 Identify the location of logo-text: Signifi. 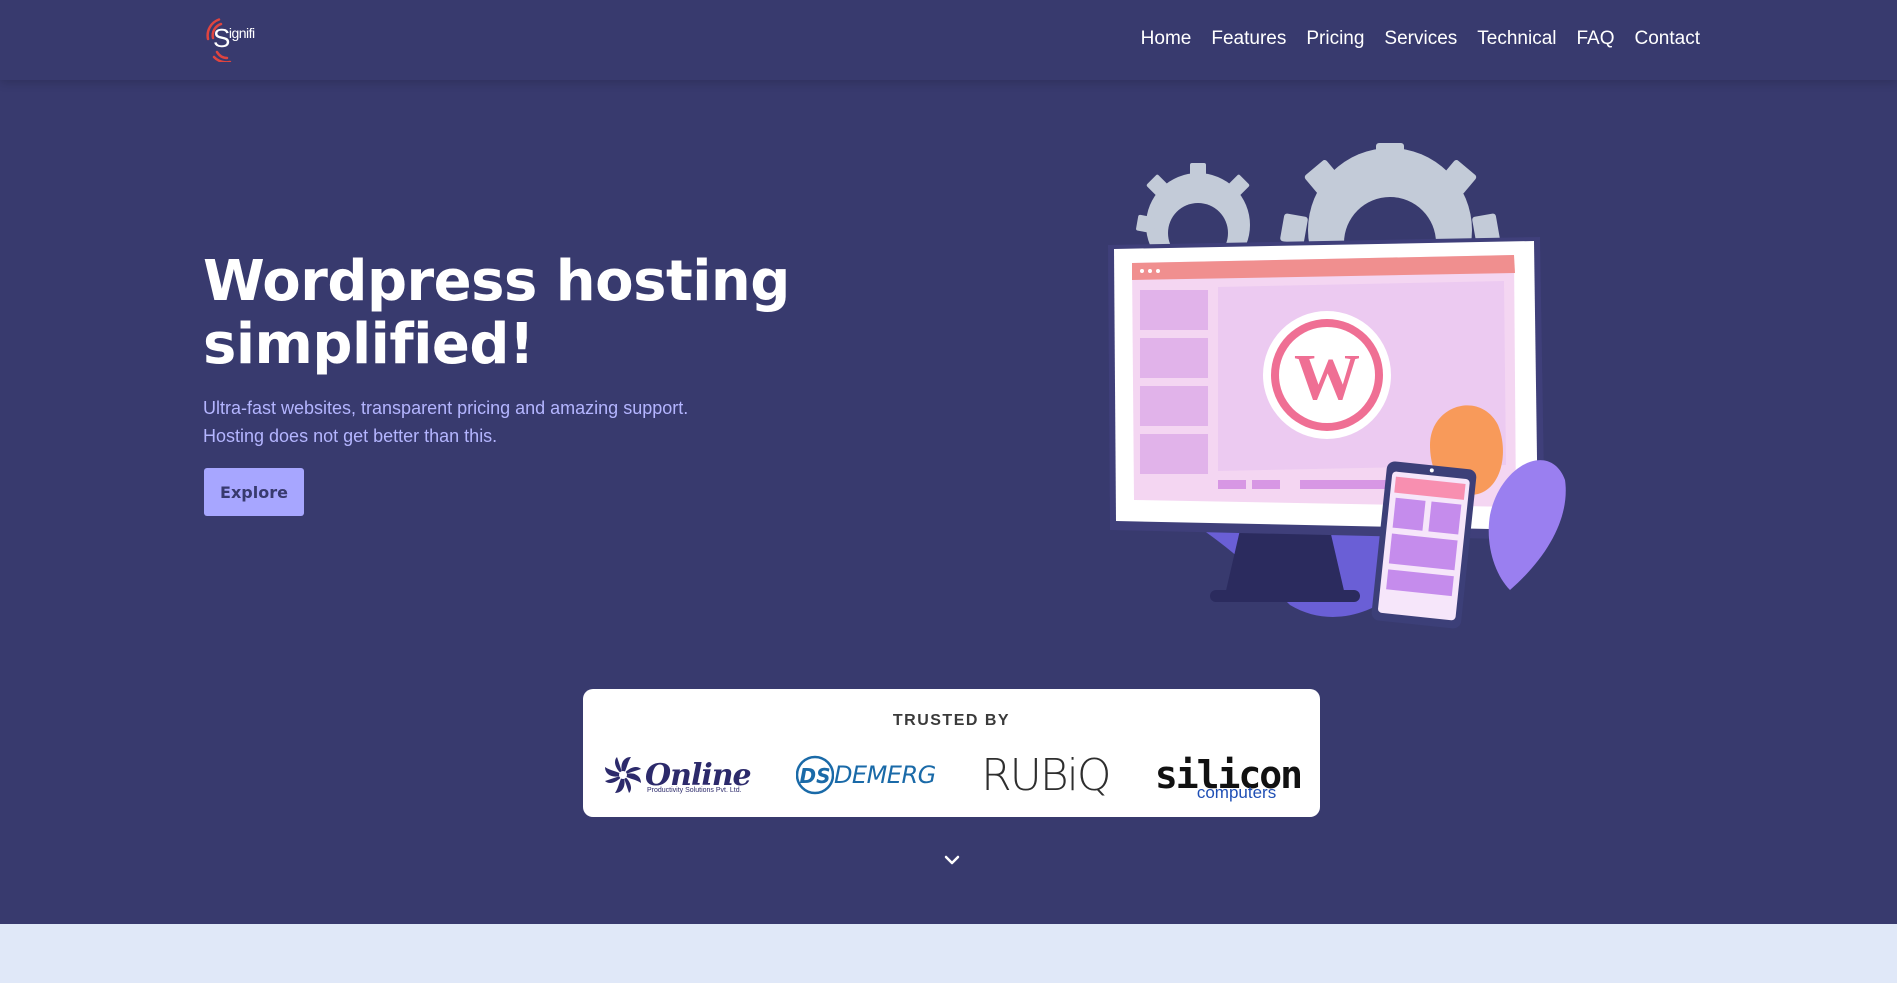
(234, 38).